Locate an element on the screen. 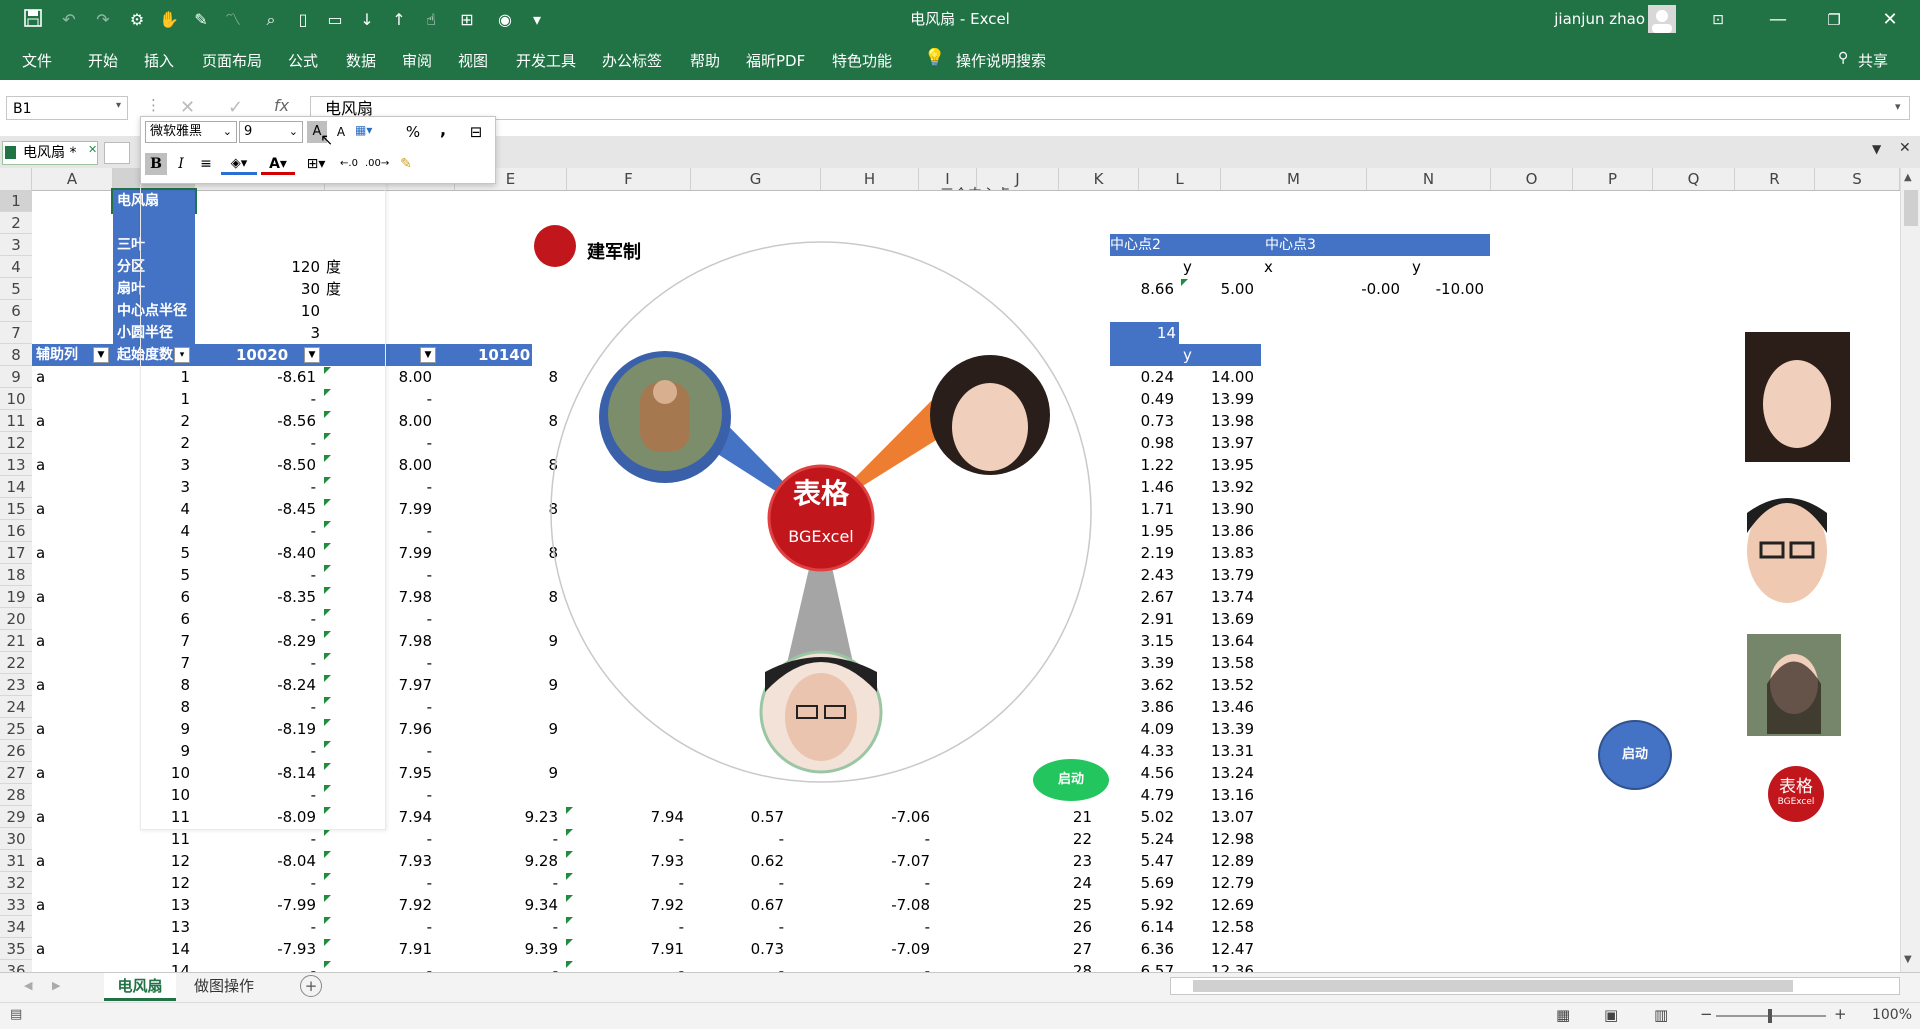 This screenshot has width=1920, height=1029. minimize-icon: — is located at coordinates (1778, 20).